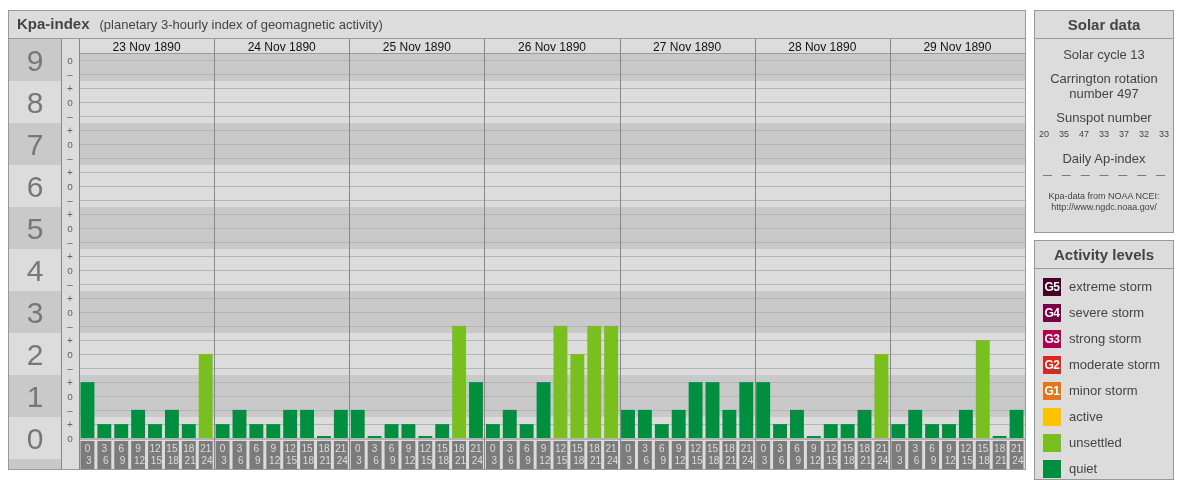 The height and width of the screenshot is (480, 1184). What do you see at coordinates (1064, 134) in the screenshot?
I see `sunspot-value: 35` at bounding box center [1064, 134].